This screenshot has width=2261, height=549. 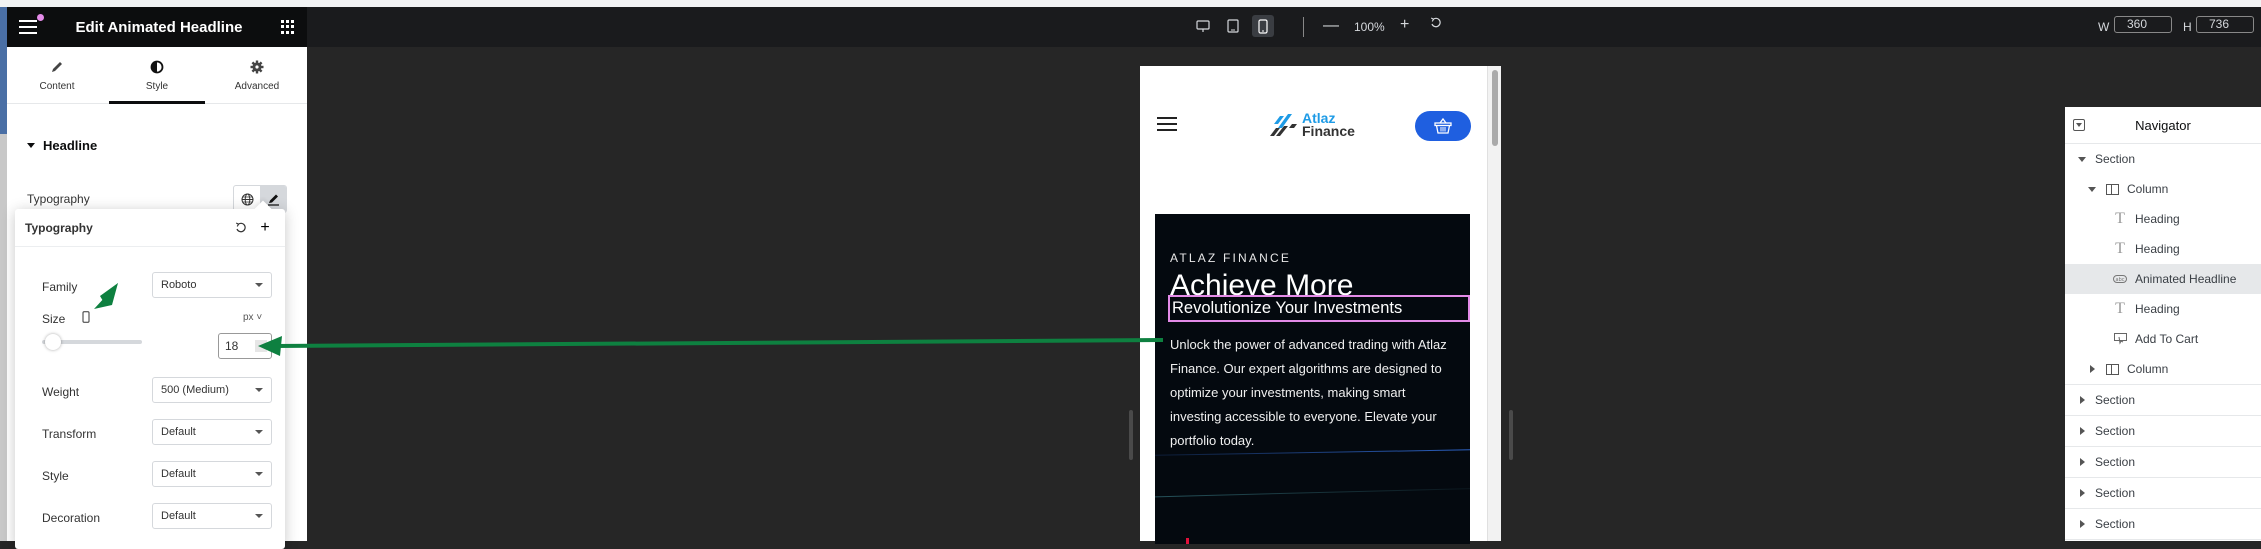 What do you see at coordinates (2187, 27) in the screenshot?
I see `height-label: H` at bounding box center [2187, 27].